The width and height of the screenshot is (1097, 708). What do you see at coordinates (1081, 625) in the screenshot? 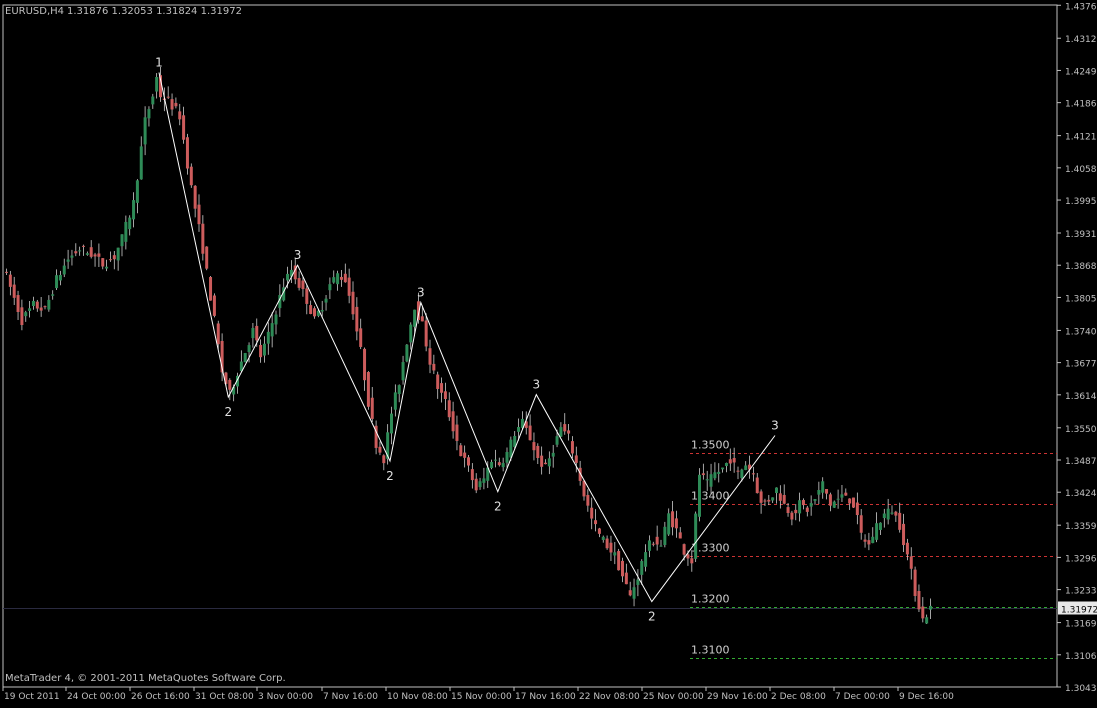
I see `y-tick-label: 1.31690` at bounding box center [1081, 625].